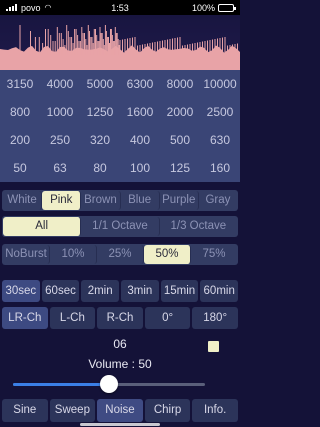 The image size is (320, 427). I want to click on frequency-button-250: 250, so click(60, 140).